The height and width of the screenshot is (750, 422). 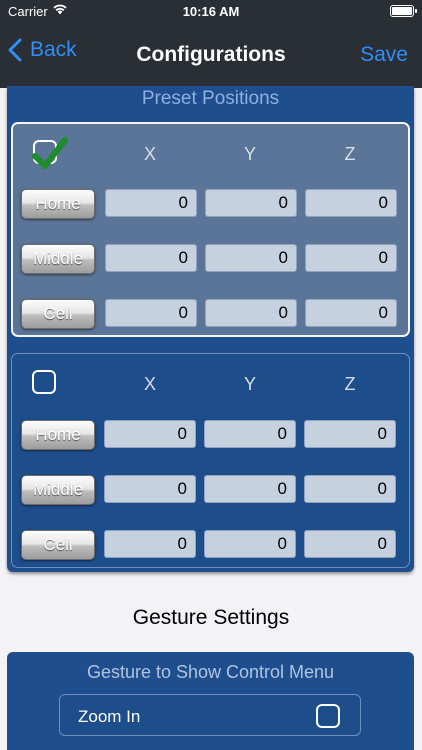 I want to click on status-time: 10:16 AM, so click(x=211, y=11).